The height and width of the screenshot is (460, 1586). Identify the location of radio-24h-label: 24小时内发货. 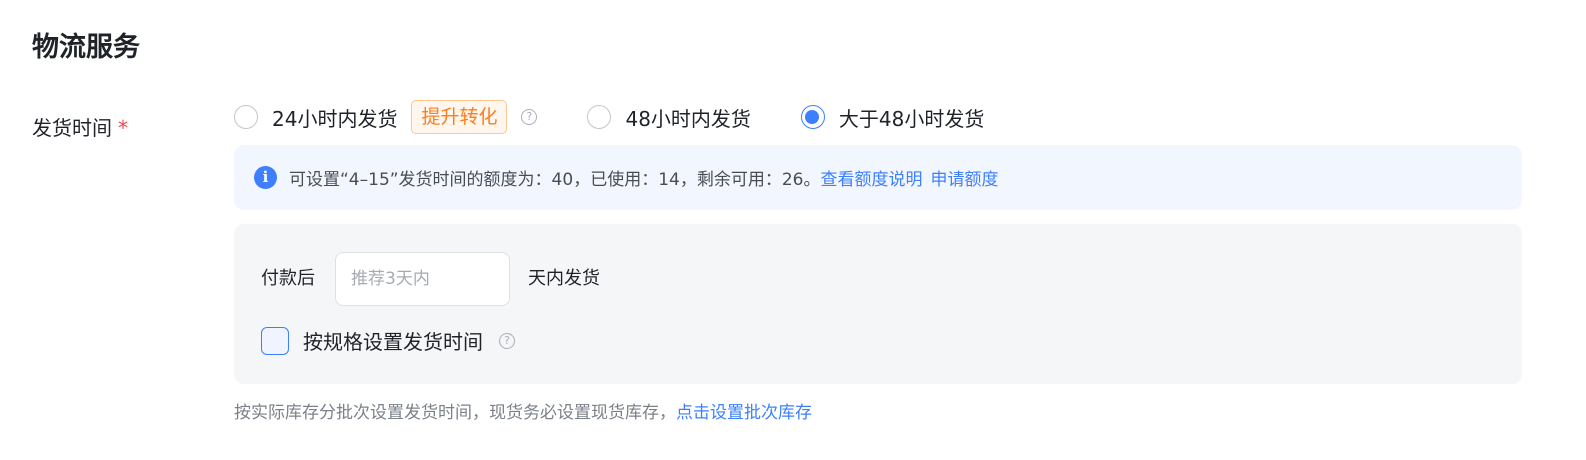
(334, 117).